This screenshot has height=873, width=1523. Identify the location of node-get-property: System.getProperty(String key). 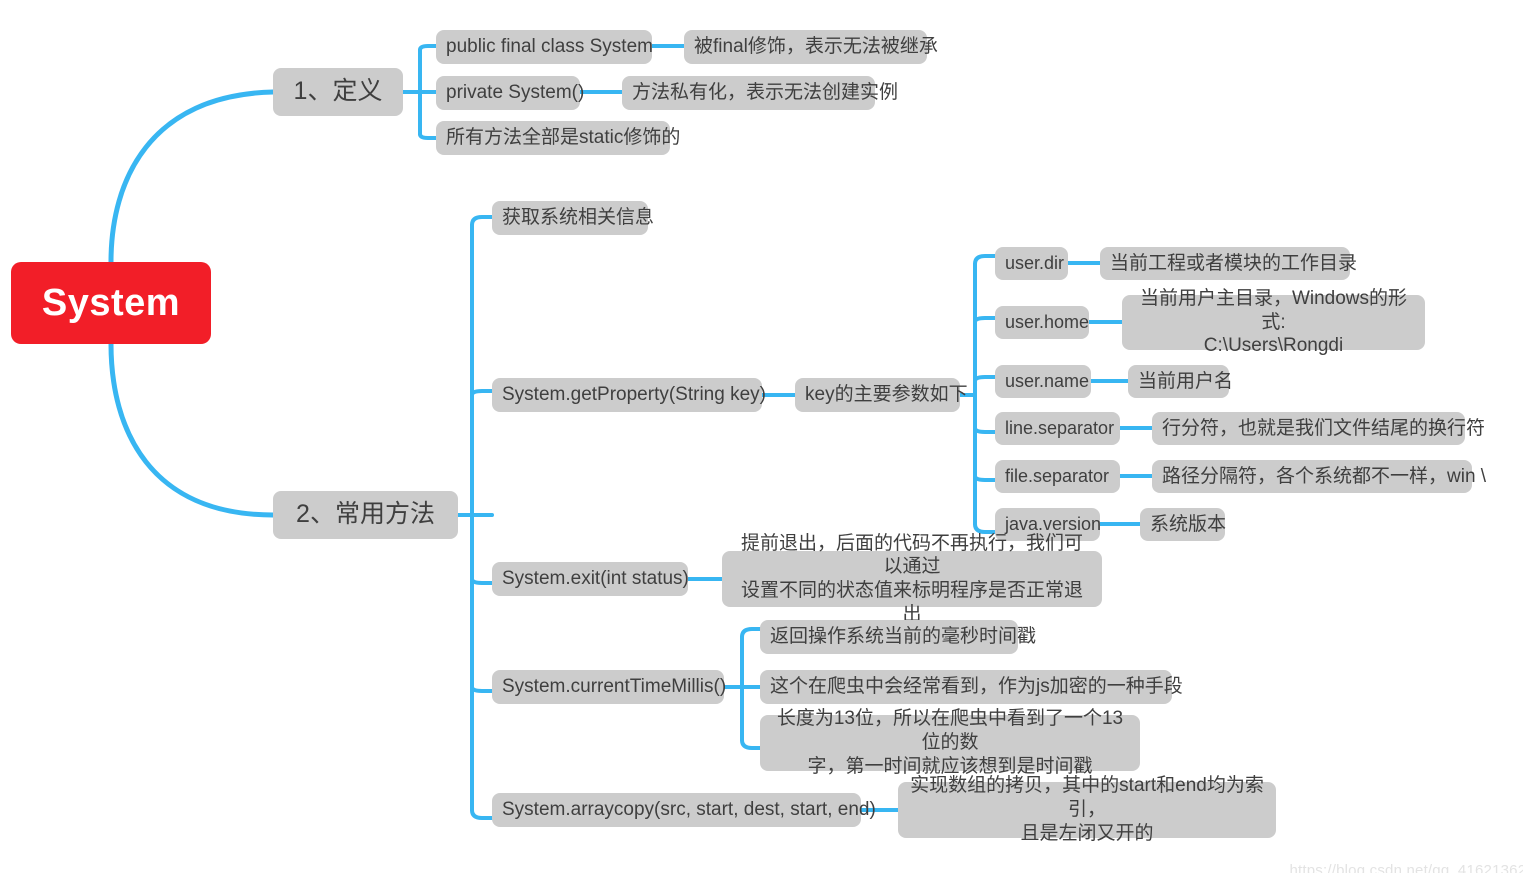
(629, 395).